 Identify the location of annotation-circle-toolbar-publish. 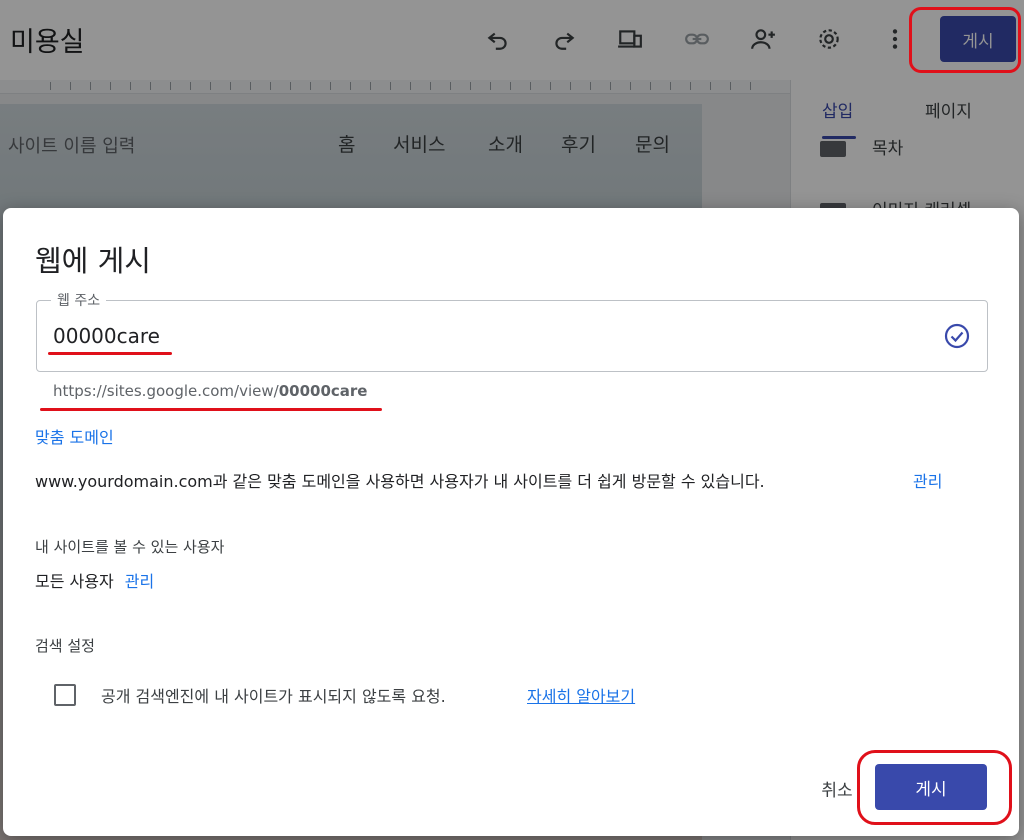
(965, 40).